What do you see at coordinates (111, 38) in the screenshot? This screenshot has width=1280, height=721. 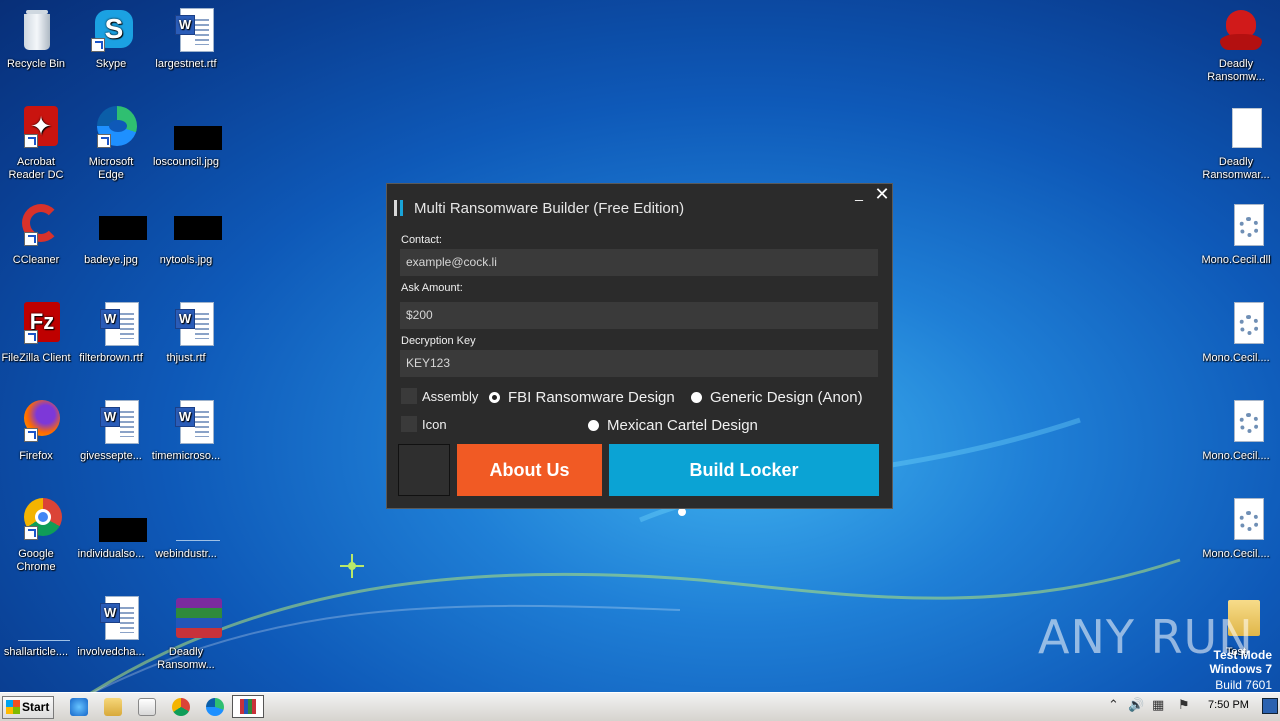 I see `desktop-icon-skype: S Skype` at bounding box center [111, 38].